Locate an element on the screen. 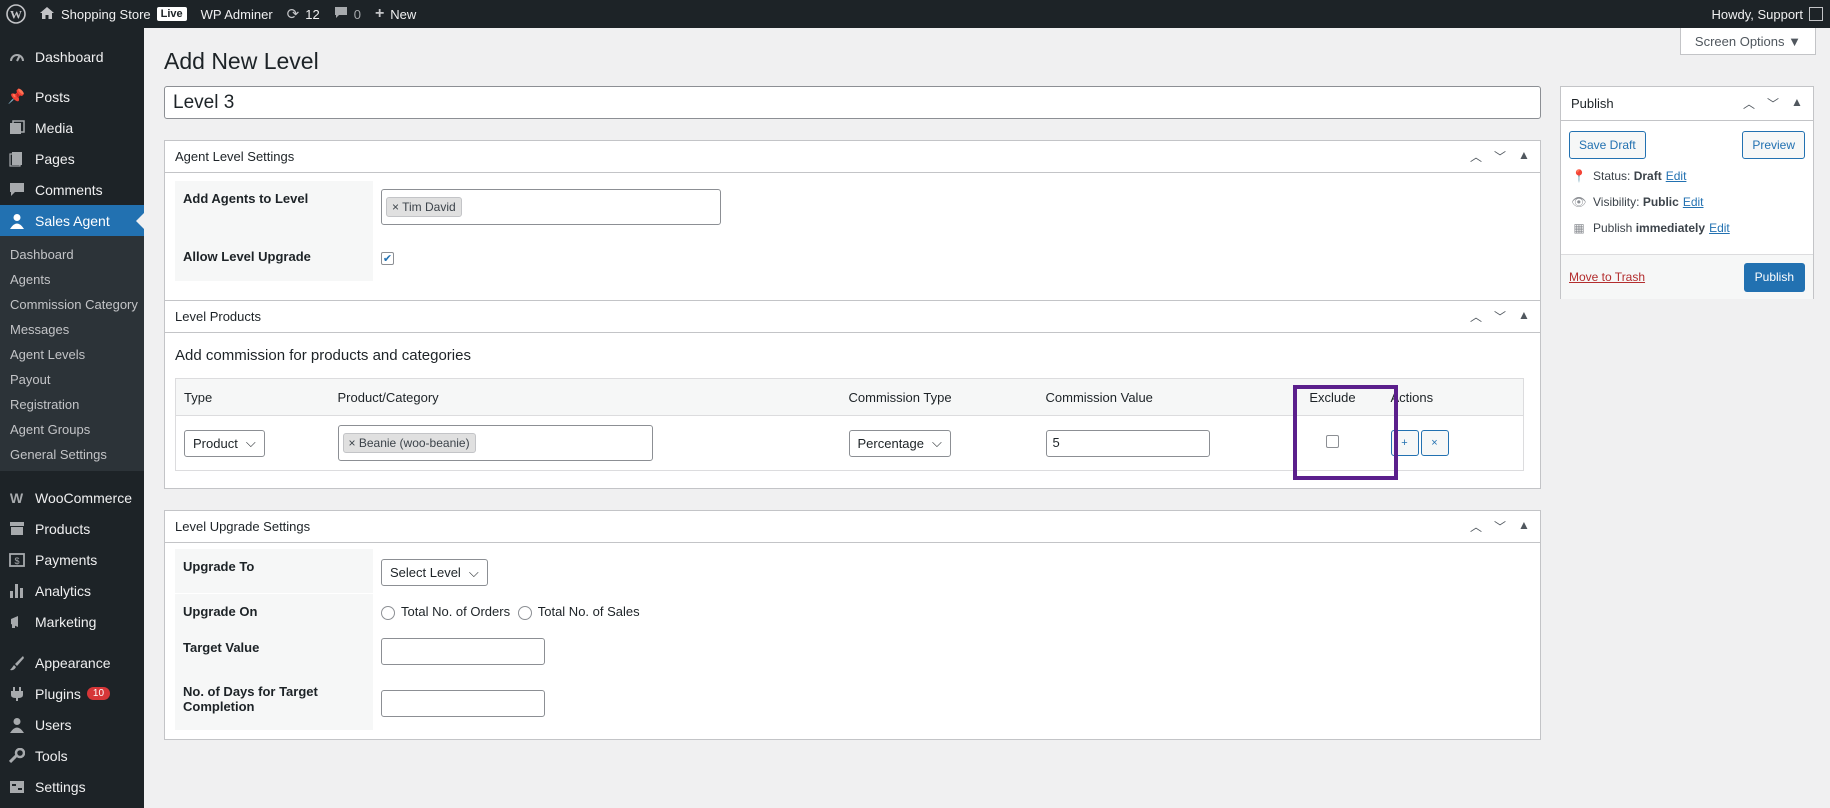 Image resolution: width=1830 pixels, height=808 pixels. pin-icon: 📍 is located at coordinates (1579, 176).